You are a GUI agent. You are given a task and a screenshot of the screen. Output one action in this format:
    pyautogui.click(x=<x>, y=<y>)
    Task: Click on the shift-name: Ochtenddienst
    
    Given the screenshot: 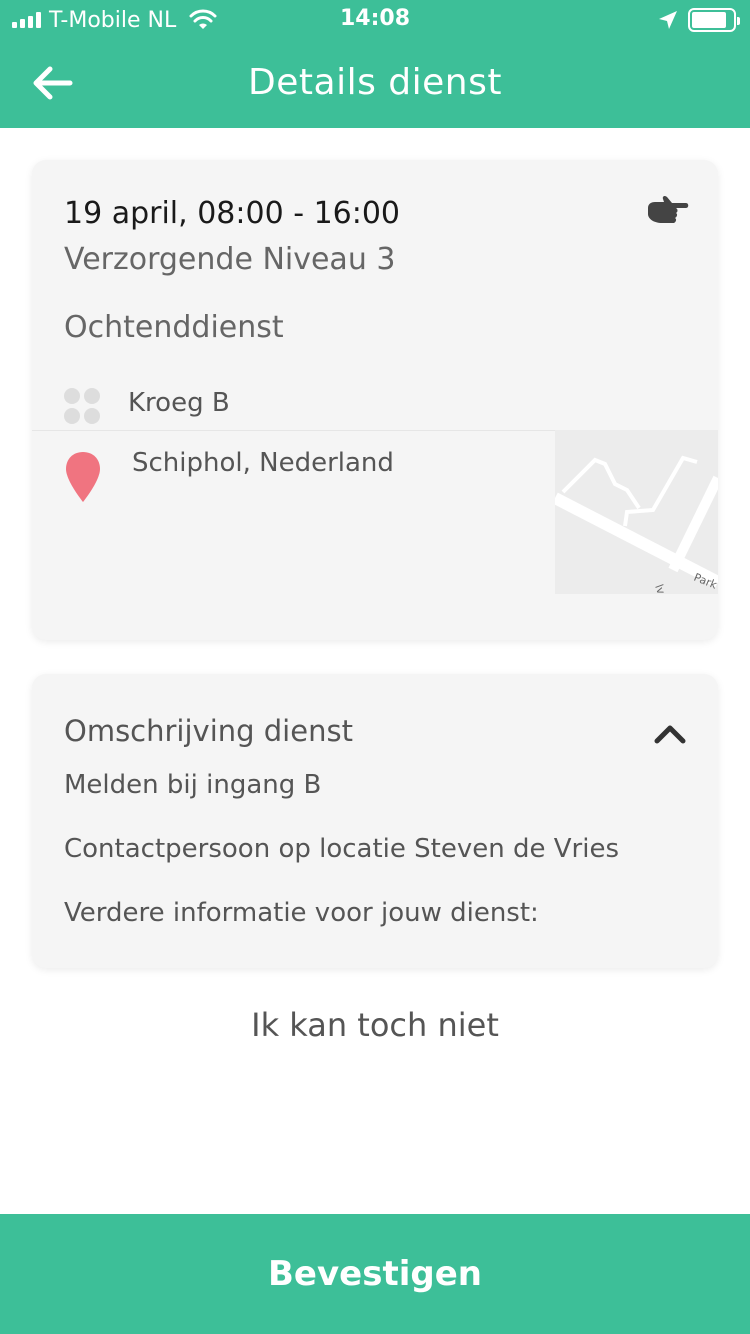 What is the action you would take?
    pyautogui.click(x=174, y=327)
    